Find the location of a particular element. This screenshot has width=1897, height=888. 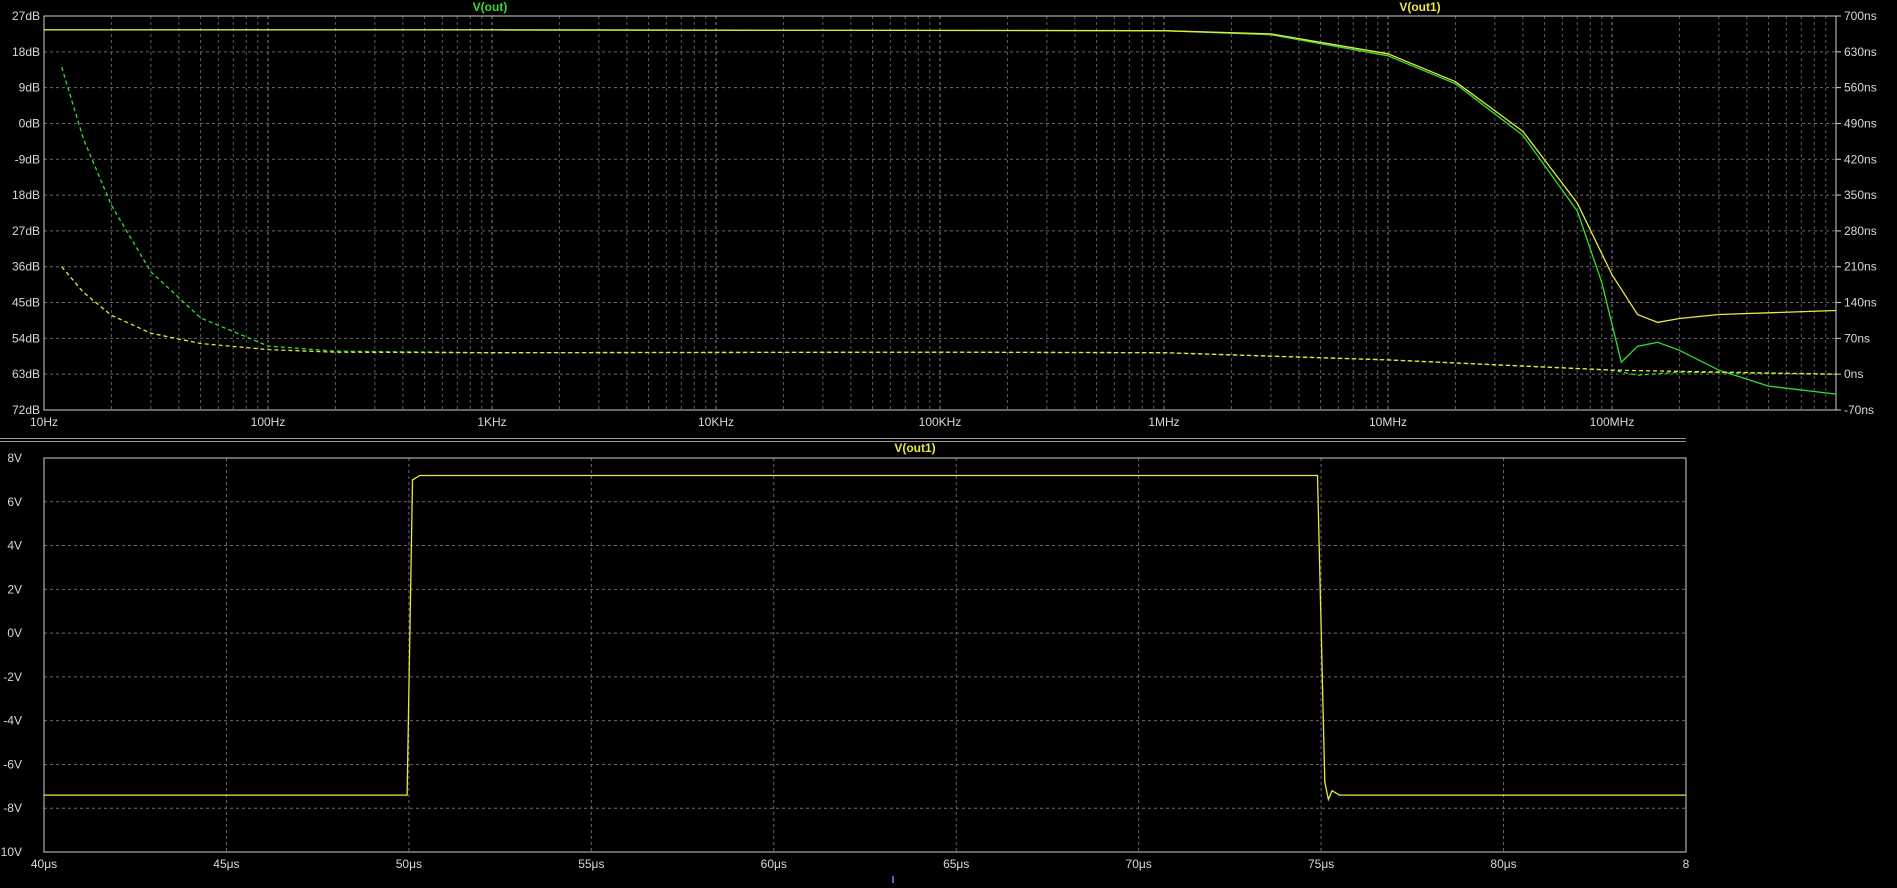

trace-label-vout: V(out) is located at coordinates (490, 7).